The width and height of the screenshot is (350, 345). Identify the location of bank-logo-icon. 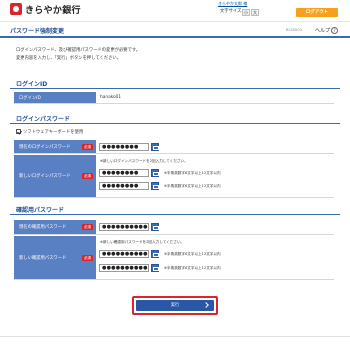
(16, 9).